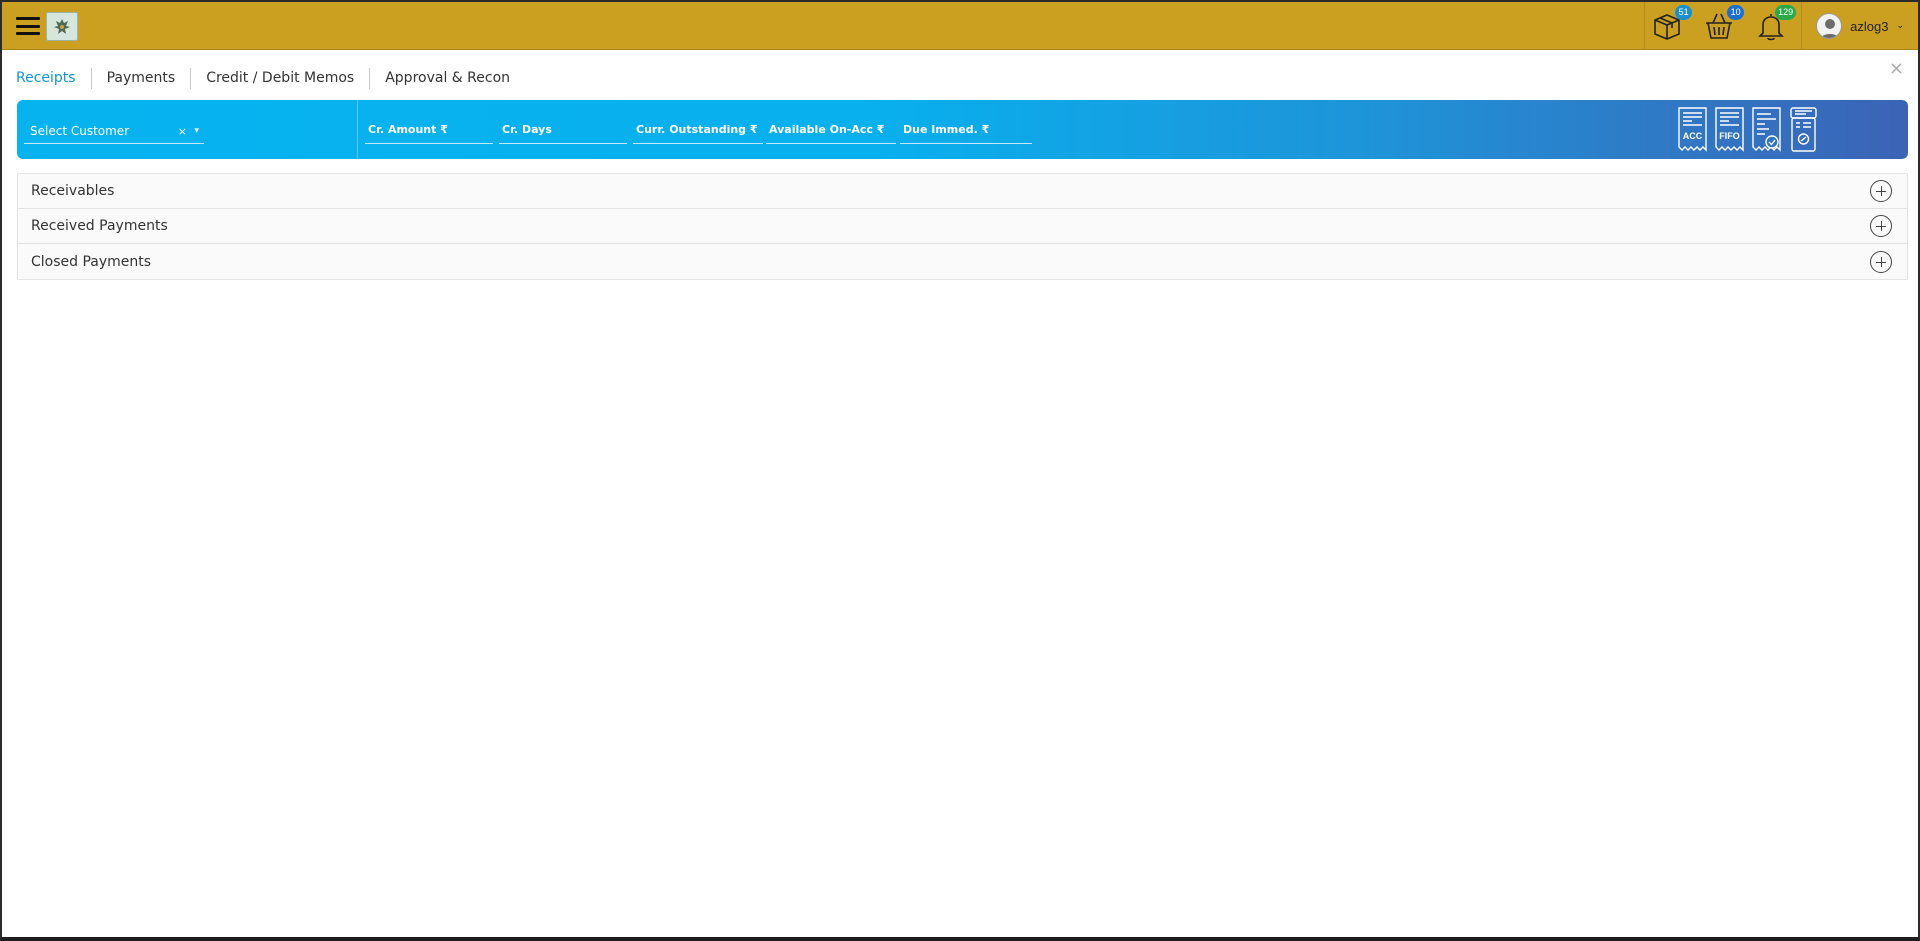  I want to click on tab-receipts: Receipts, so click(54, 78).